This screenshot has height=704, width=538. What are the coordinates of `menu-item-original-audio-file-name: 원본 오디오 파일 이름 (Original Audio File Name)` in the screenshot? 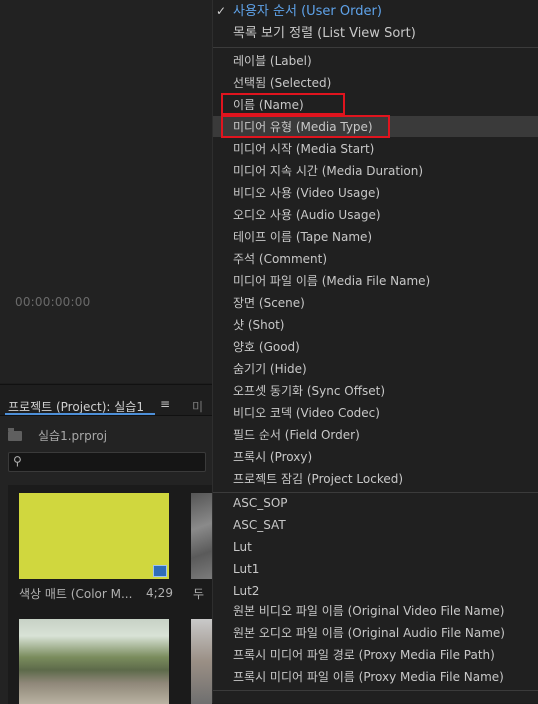 It's located at (369, 633).